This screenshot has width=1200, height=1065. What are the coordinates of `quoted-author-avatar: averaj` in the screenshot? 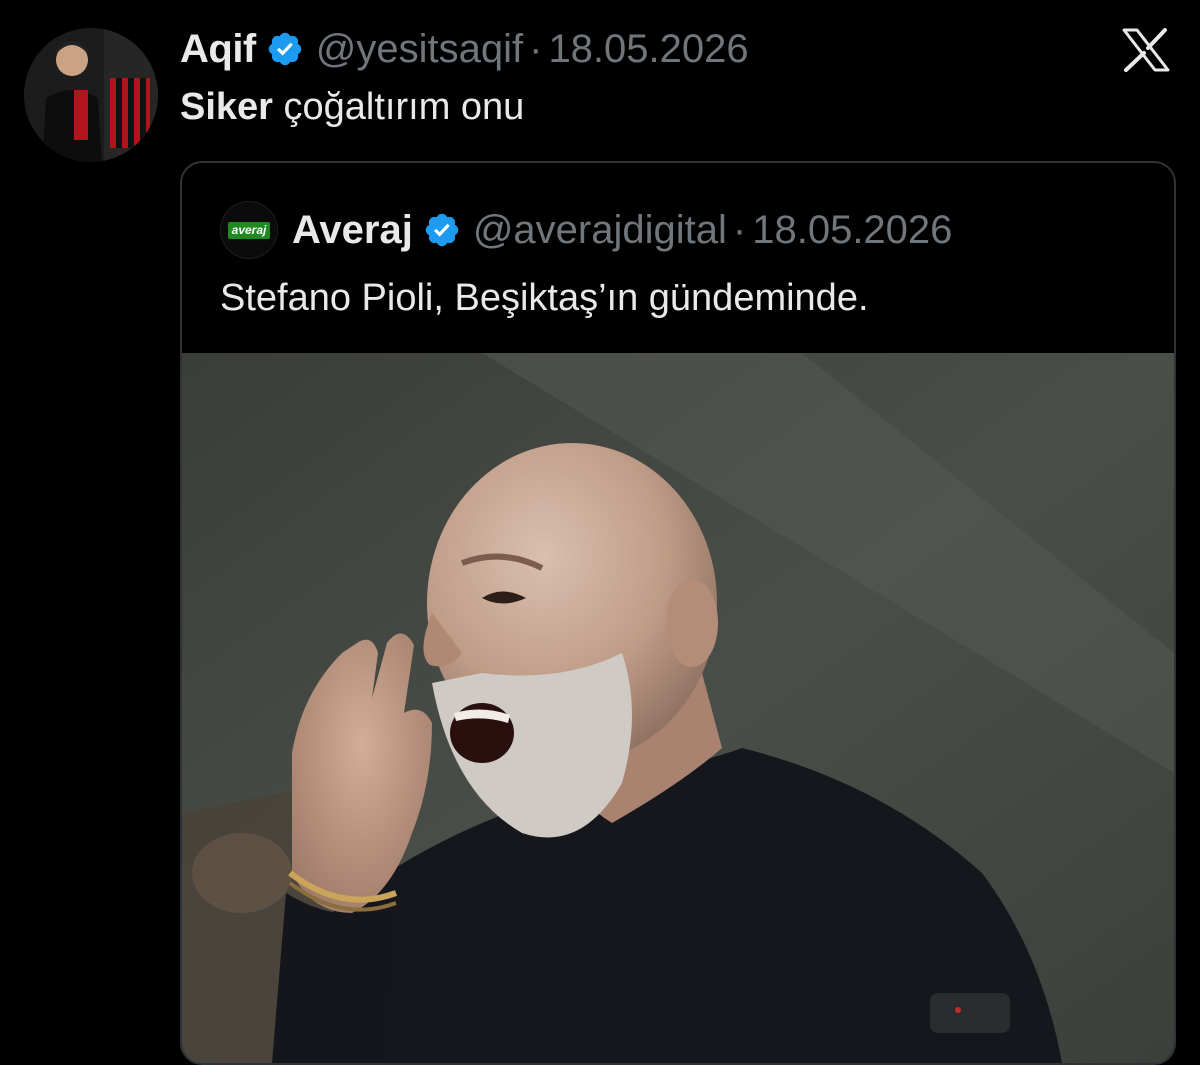 It's located at (249, 230).